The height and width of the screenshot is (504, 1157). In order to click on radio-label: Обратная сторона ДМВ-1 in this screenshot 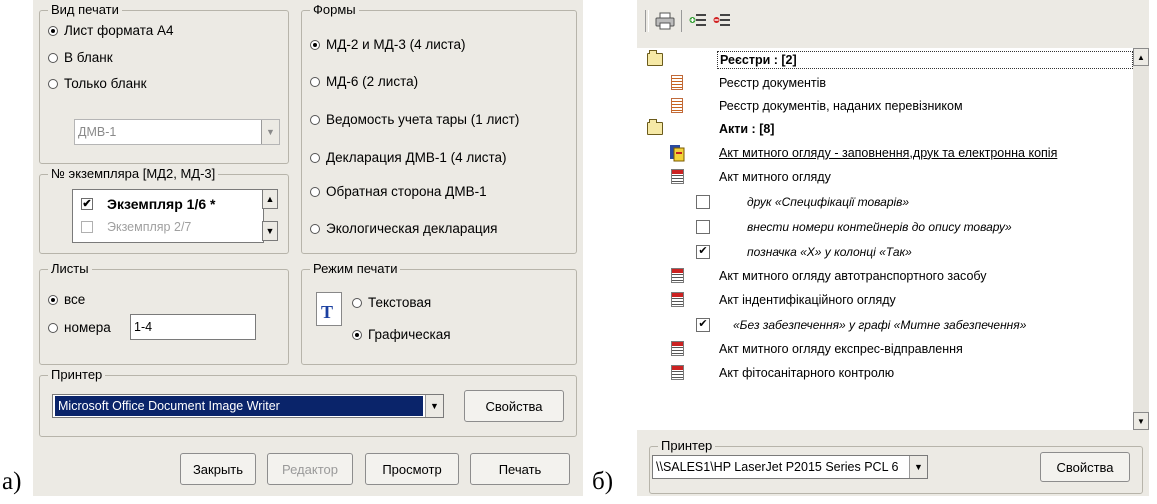, I will do `click(406, 191)`.